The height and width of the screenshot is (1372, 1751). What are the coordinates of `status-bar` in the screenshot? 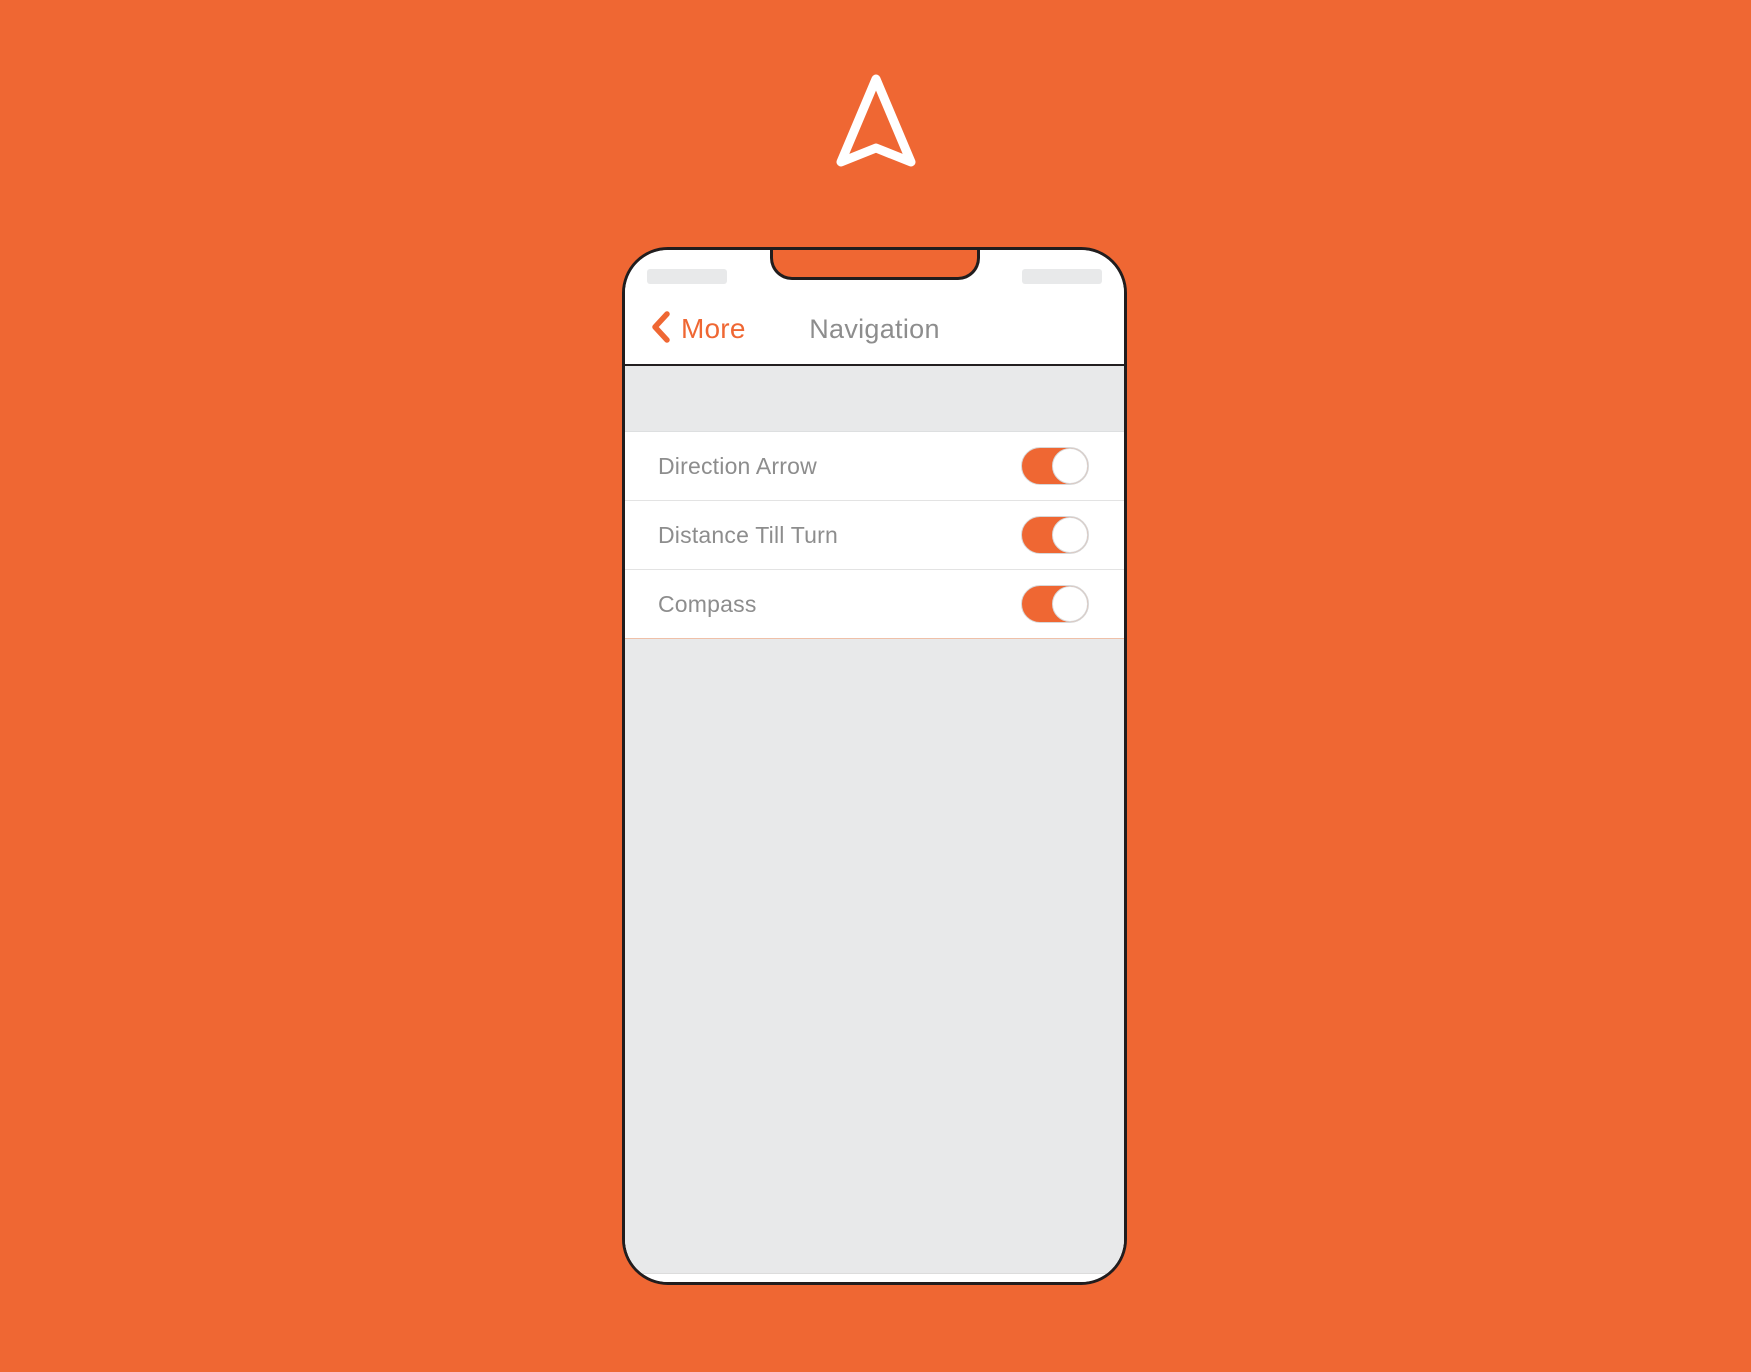 It's located at (874, 272).